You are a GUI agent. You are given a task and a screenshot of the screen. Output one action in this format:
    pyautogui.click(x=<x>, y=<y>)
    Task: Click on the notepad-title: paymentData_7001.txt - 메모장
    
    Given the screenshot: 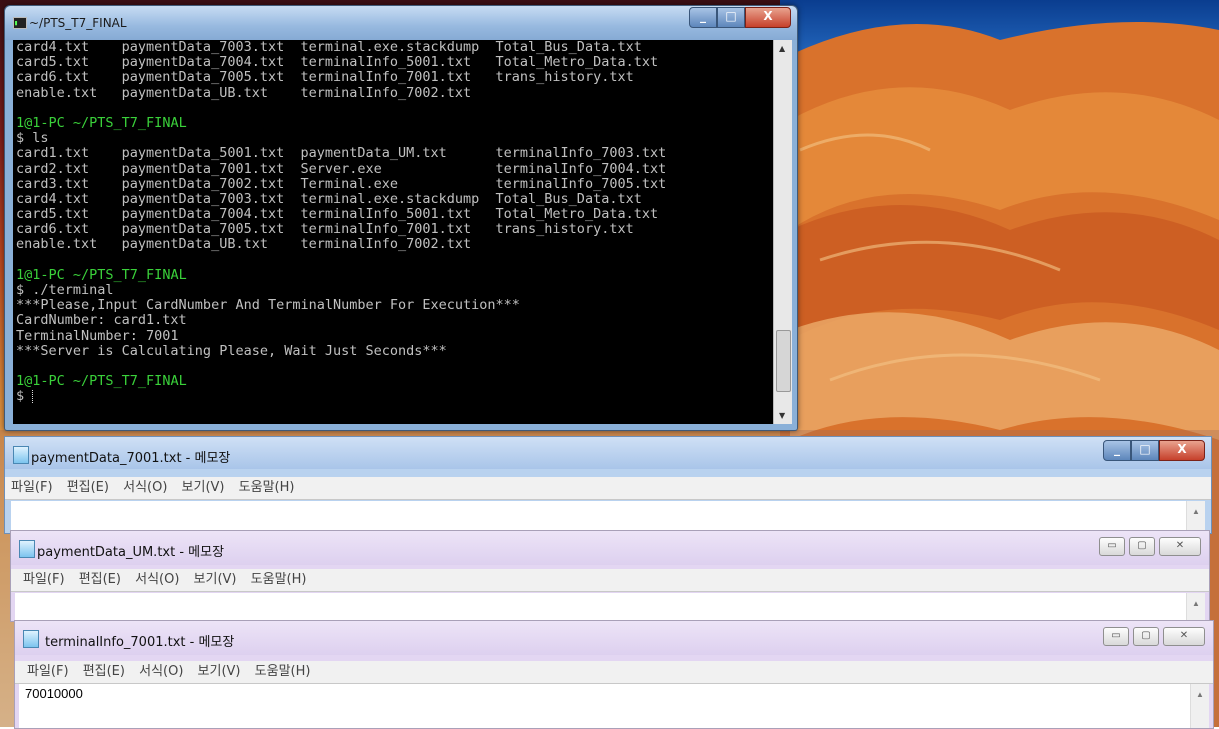 What is the action you would take?
    pyautogui.click(x=131, y=458)
    